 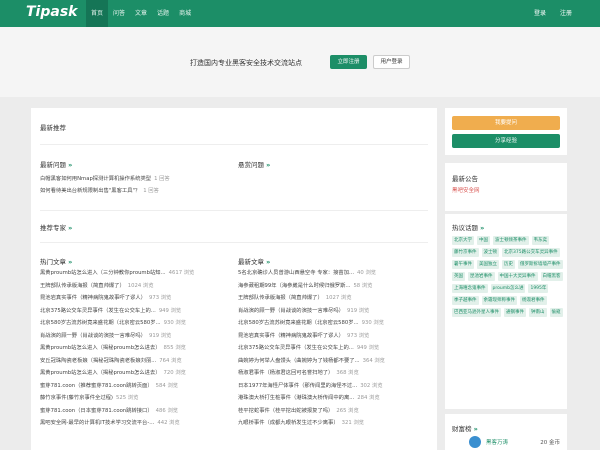 I want to click on topic-tag: 杨淑君事件, so click(x=533, y=300).